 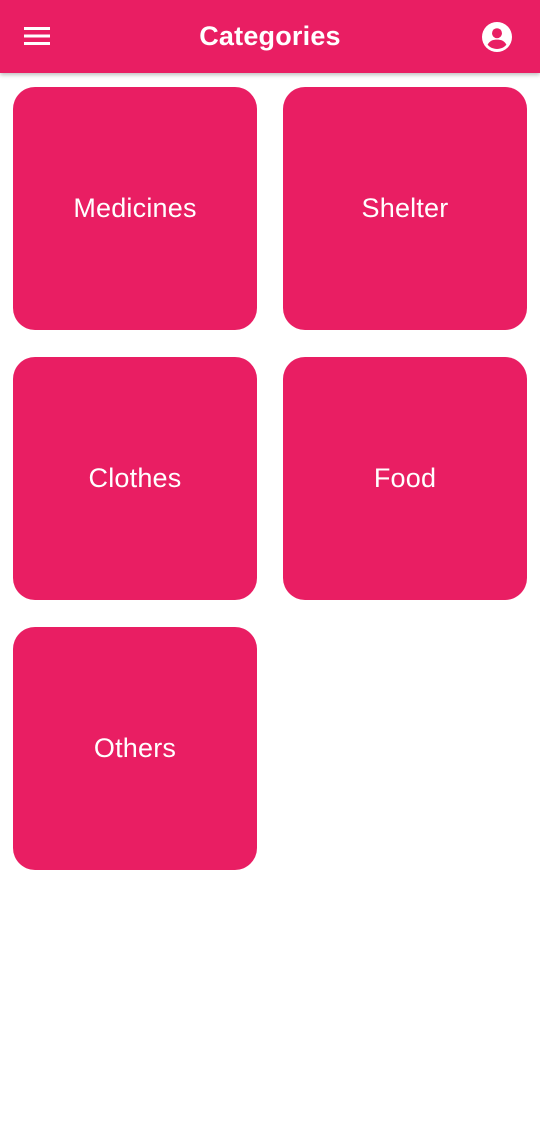 I want to click on category-tile-clothes: Clothes, so click(x=135, y=478).